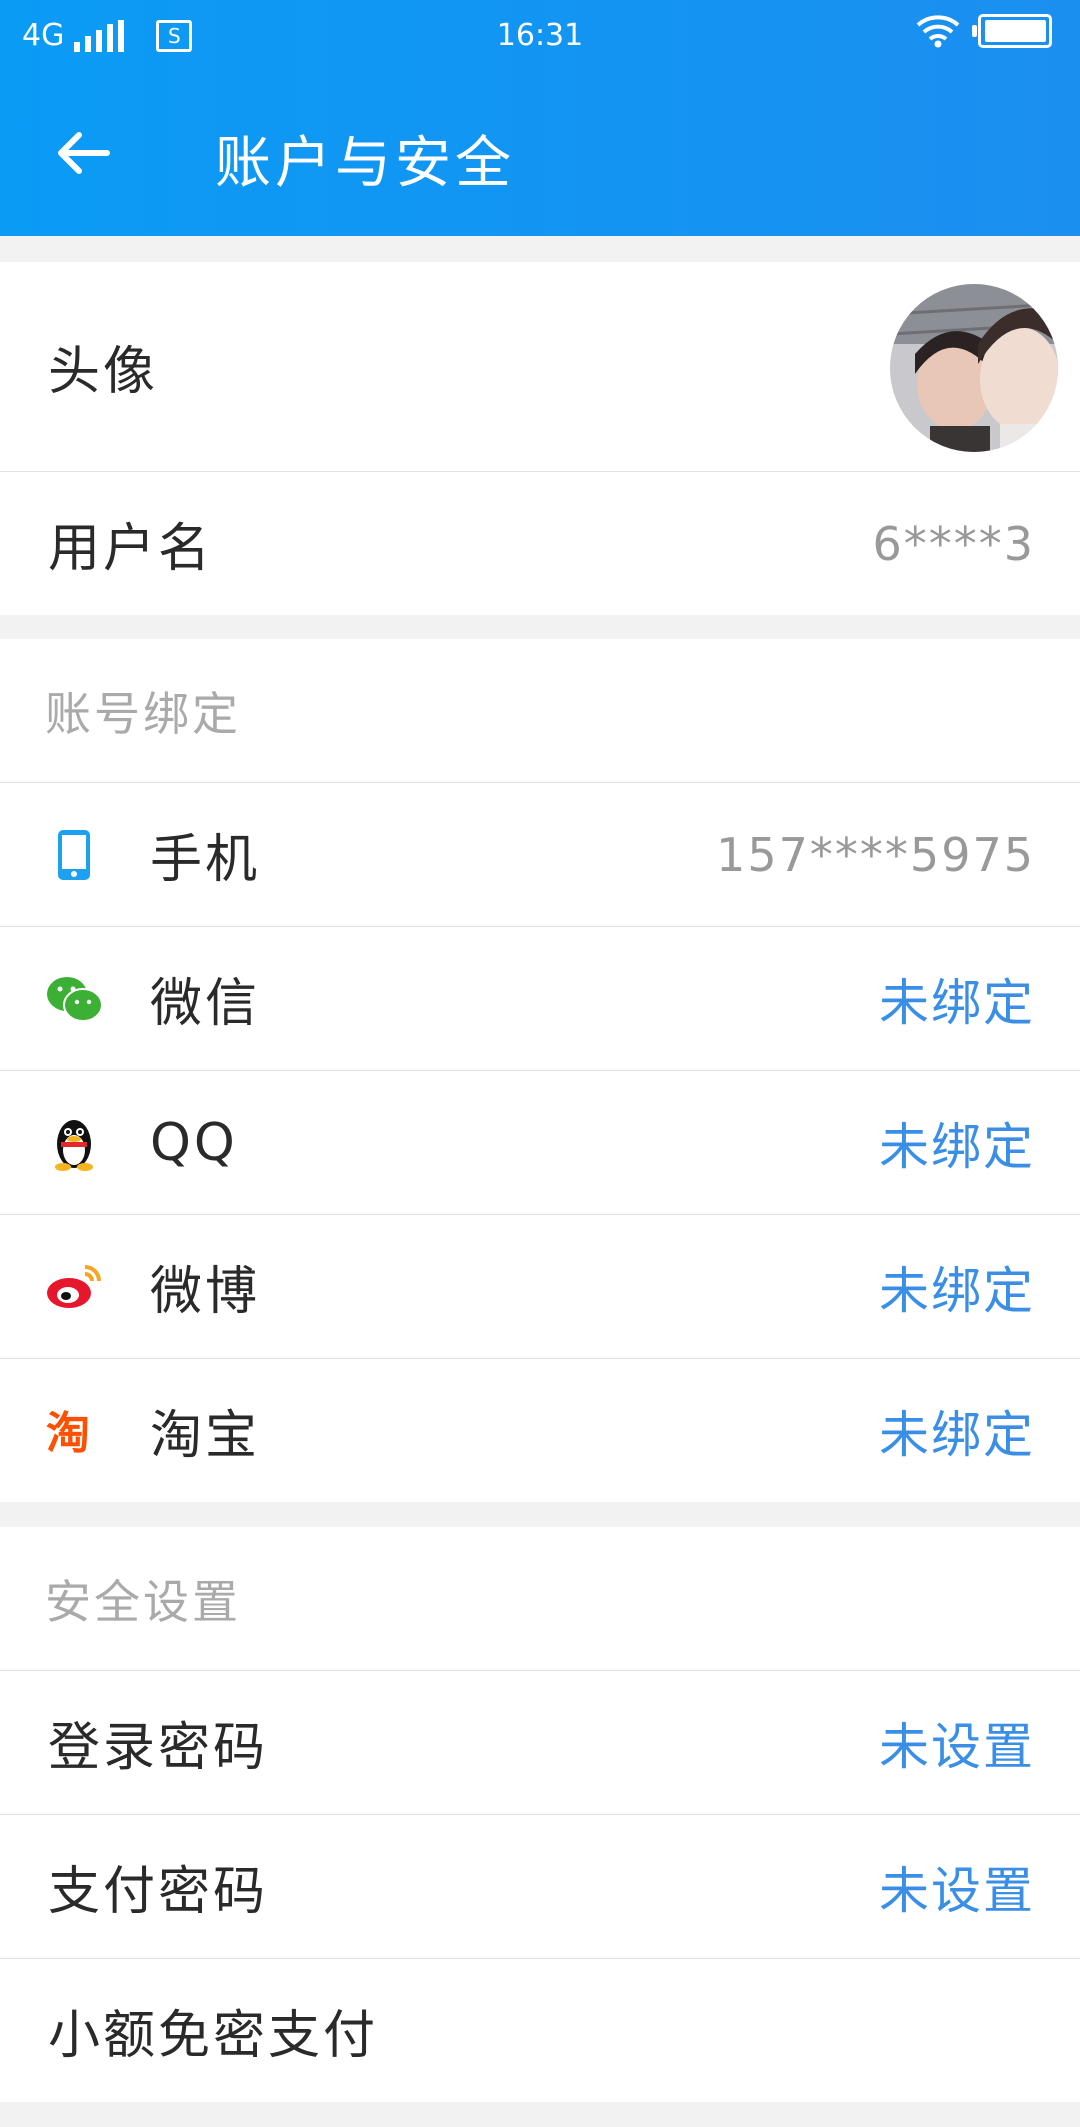 Image resolution: width=1080 pixels, height=2127 pixels. I want to click on binding-status-qq: 未绑定, so click(957, 1143).